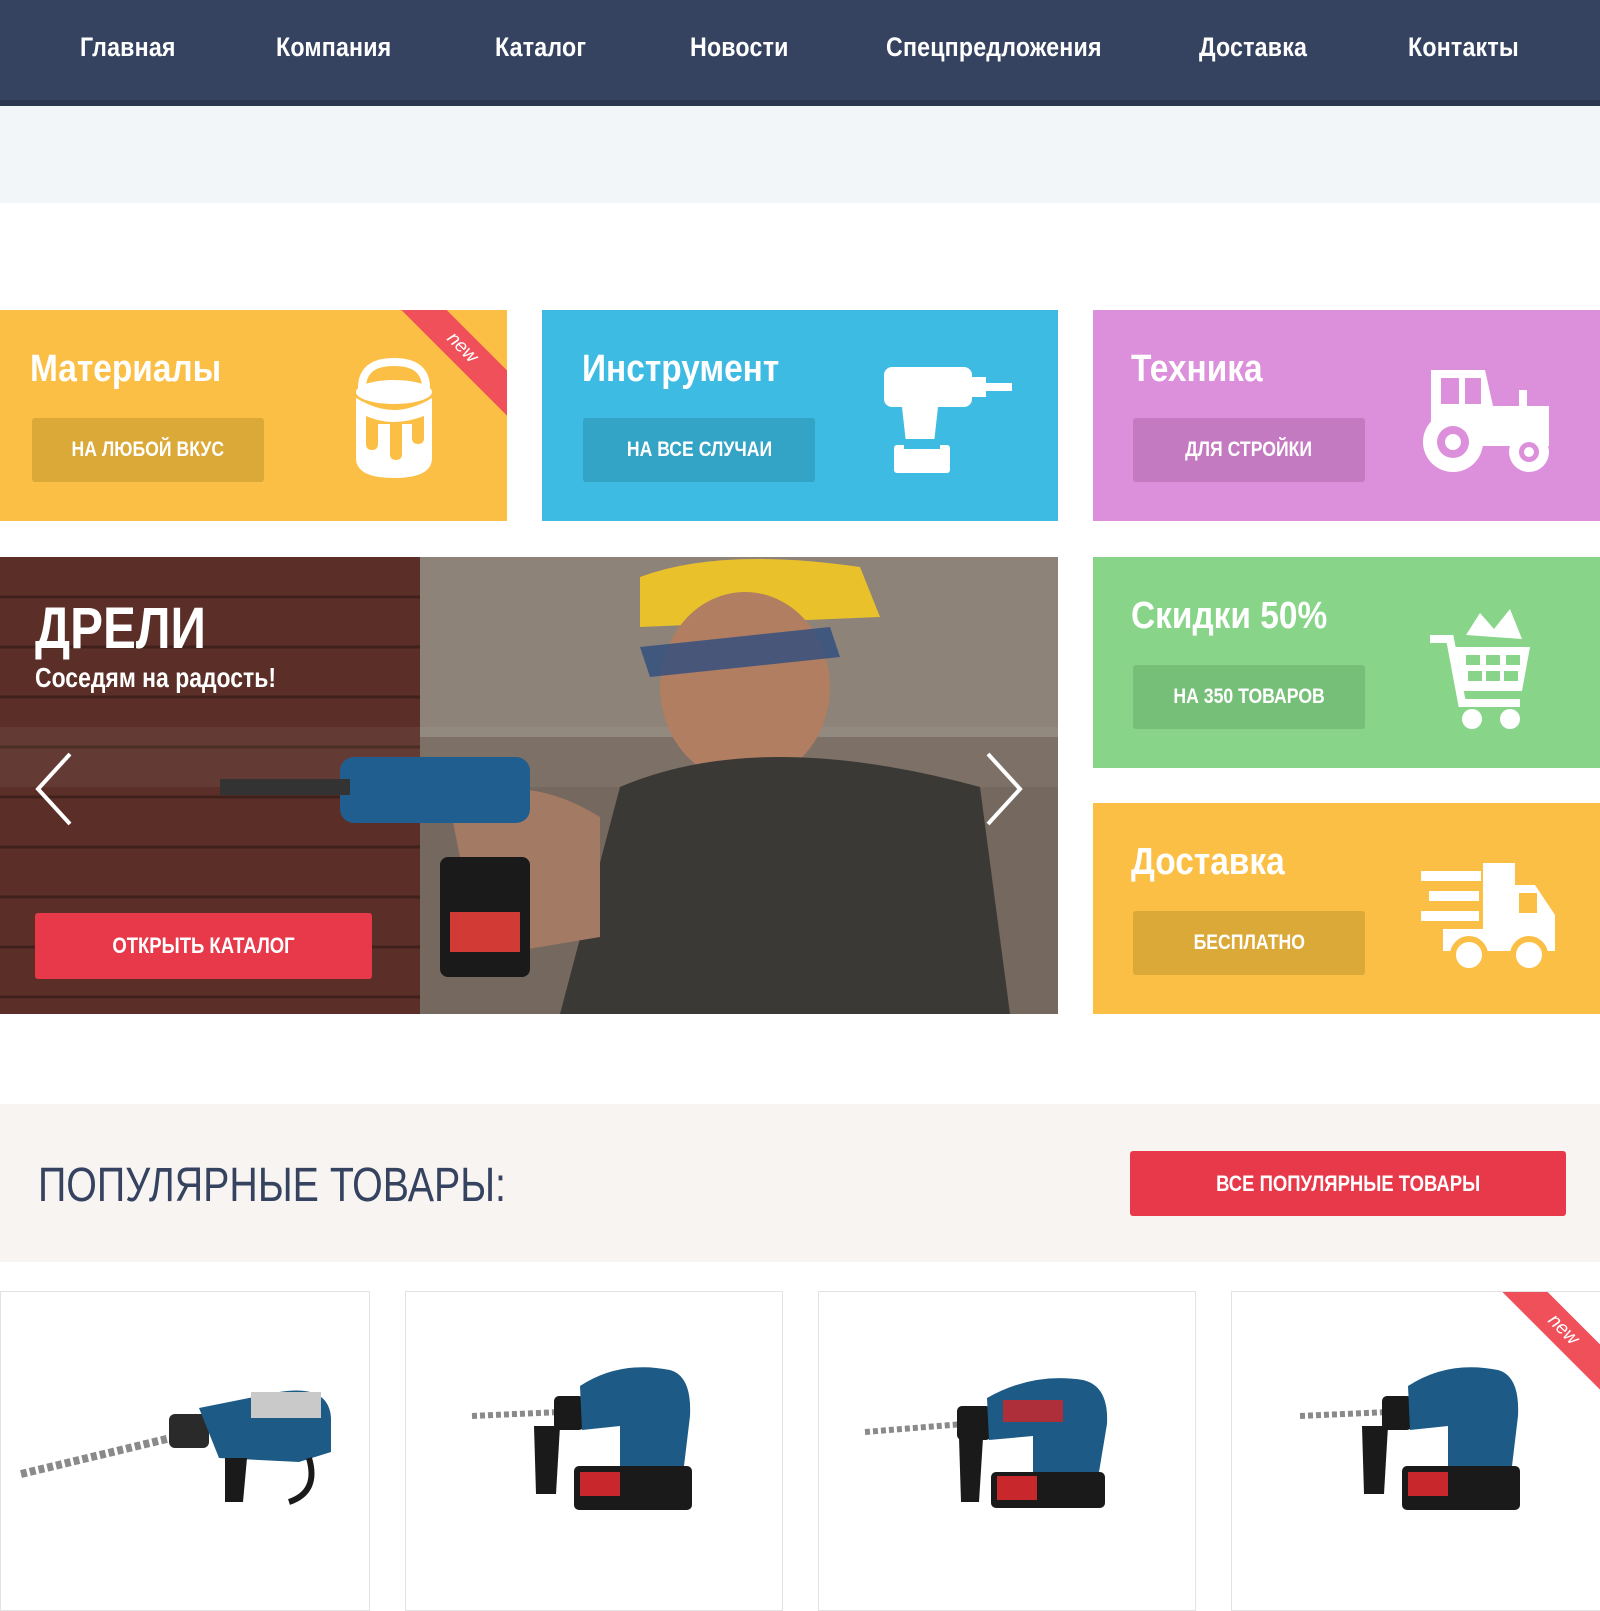 The width and height of the screenshot is (1600, 1611). What do you see at coordinates (1004, 789) in the screenshot?
I see `slider-next-arrow-icon` at bounding box center [1004, 789].